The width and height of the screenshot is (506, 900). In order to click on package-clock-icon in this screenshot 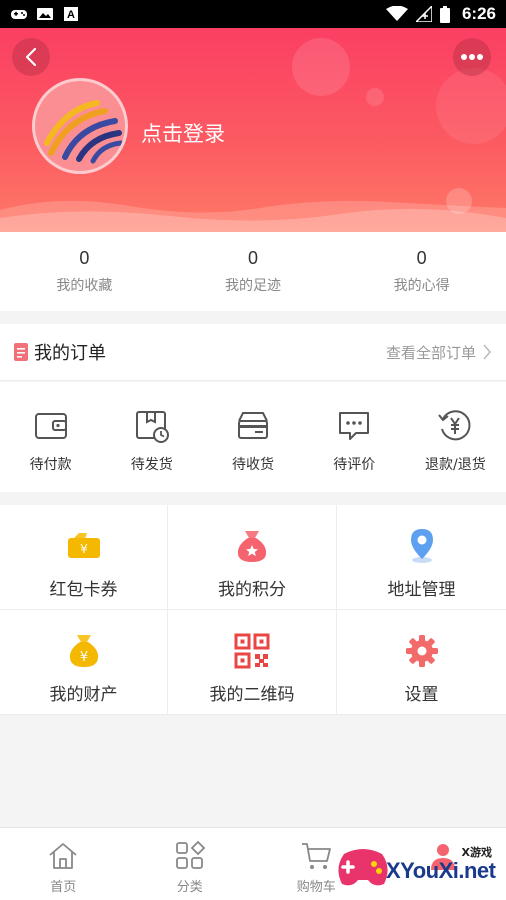, I will do `click(152, 427)`.